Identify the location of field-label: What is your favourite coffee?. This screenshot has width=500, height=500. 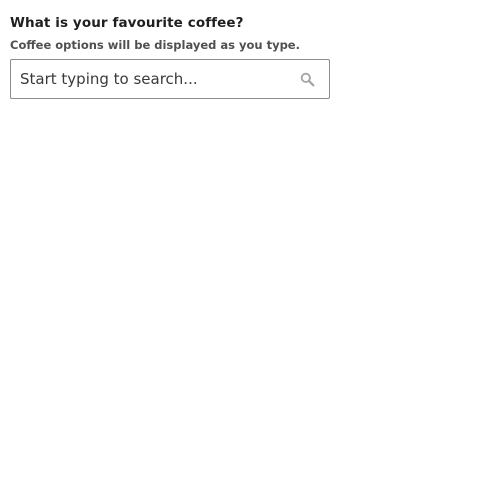
(127, 23).